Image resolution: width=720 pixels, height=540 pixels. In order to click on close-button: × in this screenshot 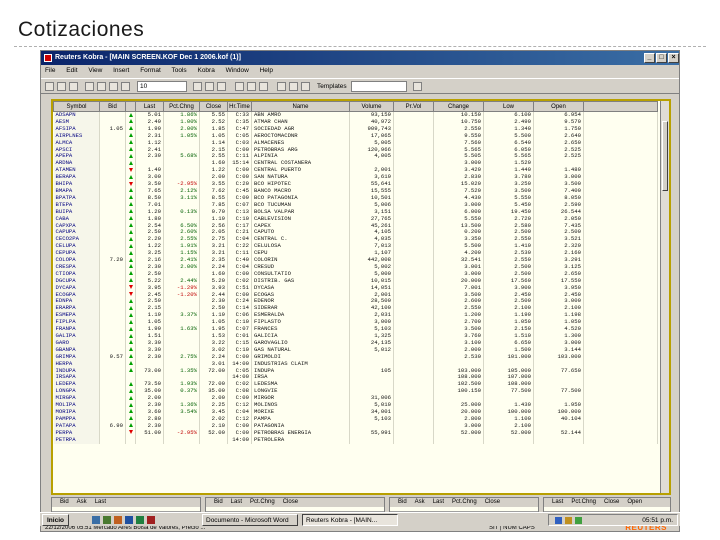, I will do `click(673, 58)`.